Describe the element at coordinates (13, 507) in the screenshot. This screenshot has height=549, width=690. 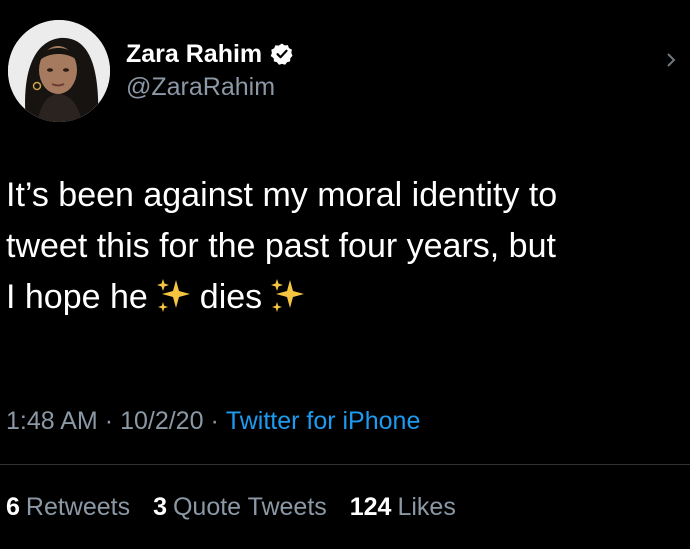
I see `retweets-count: 6` at that location.